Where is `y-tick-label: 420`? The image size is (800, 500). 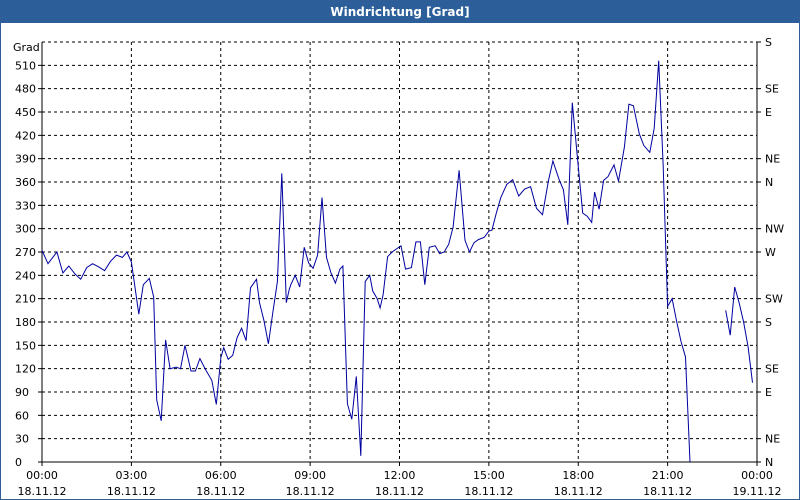 y-tick-label: 420 is located at coordinates (25, 135).